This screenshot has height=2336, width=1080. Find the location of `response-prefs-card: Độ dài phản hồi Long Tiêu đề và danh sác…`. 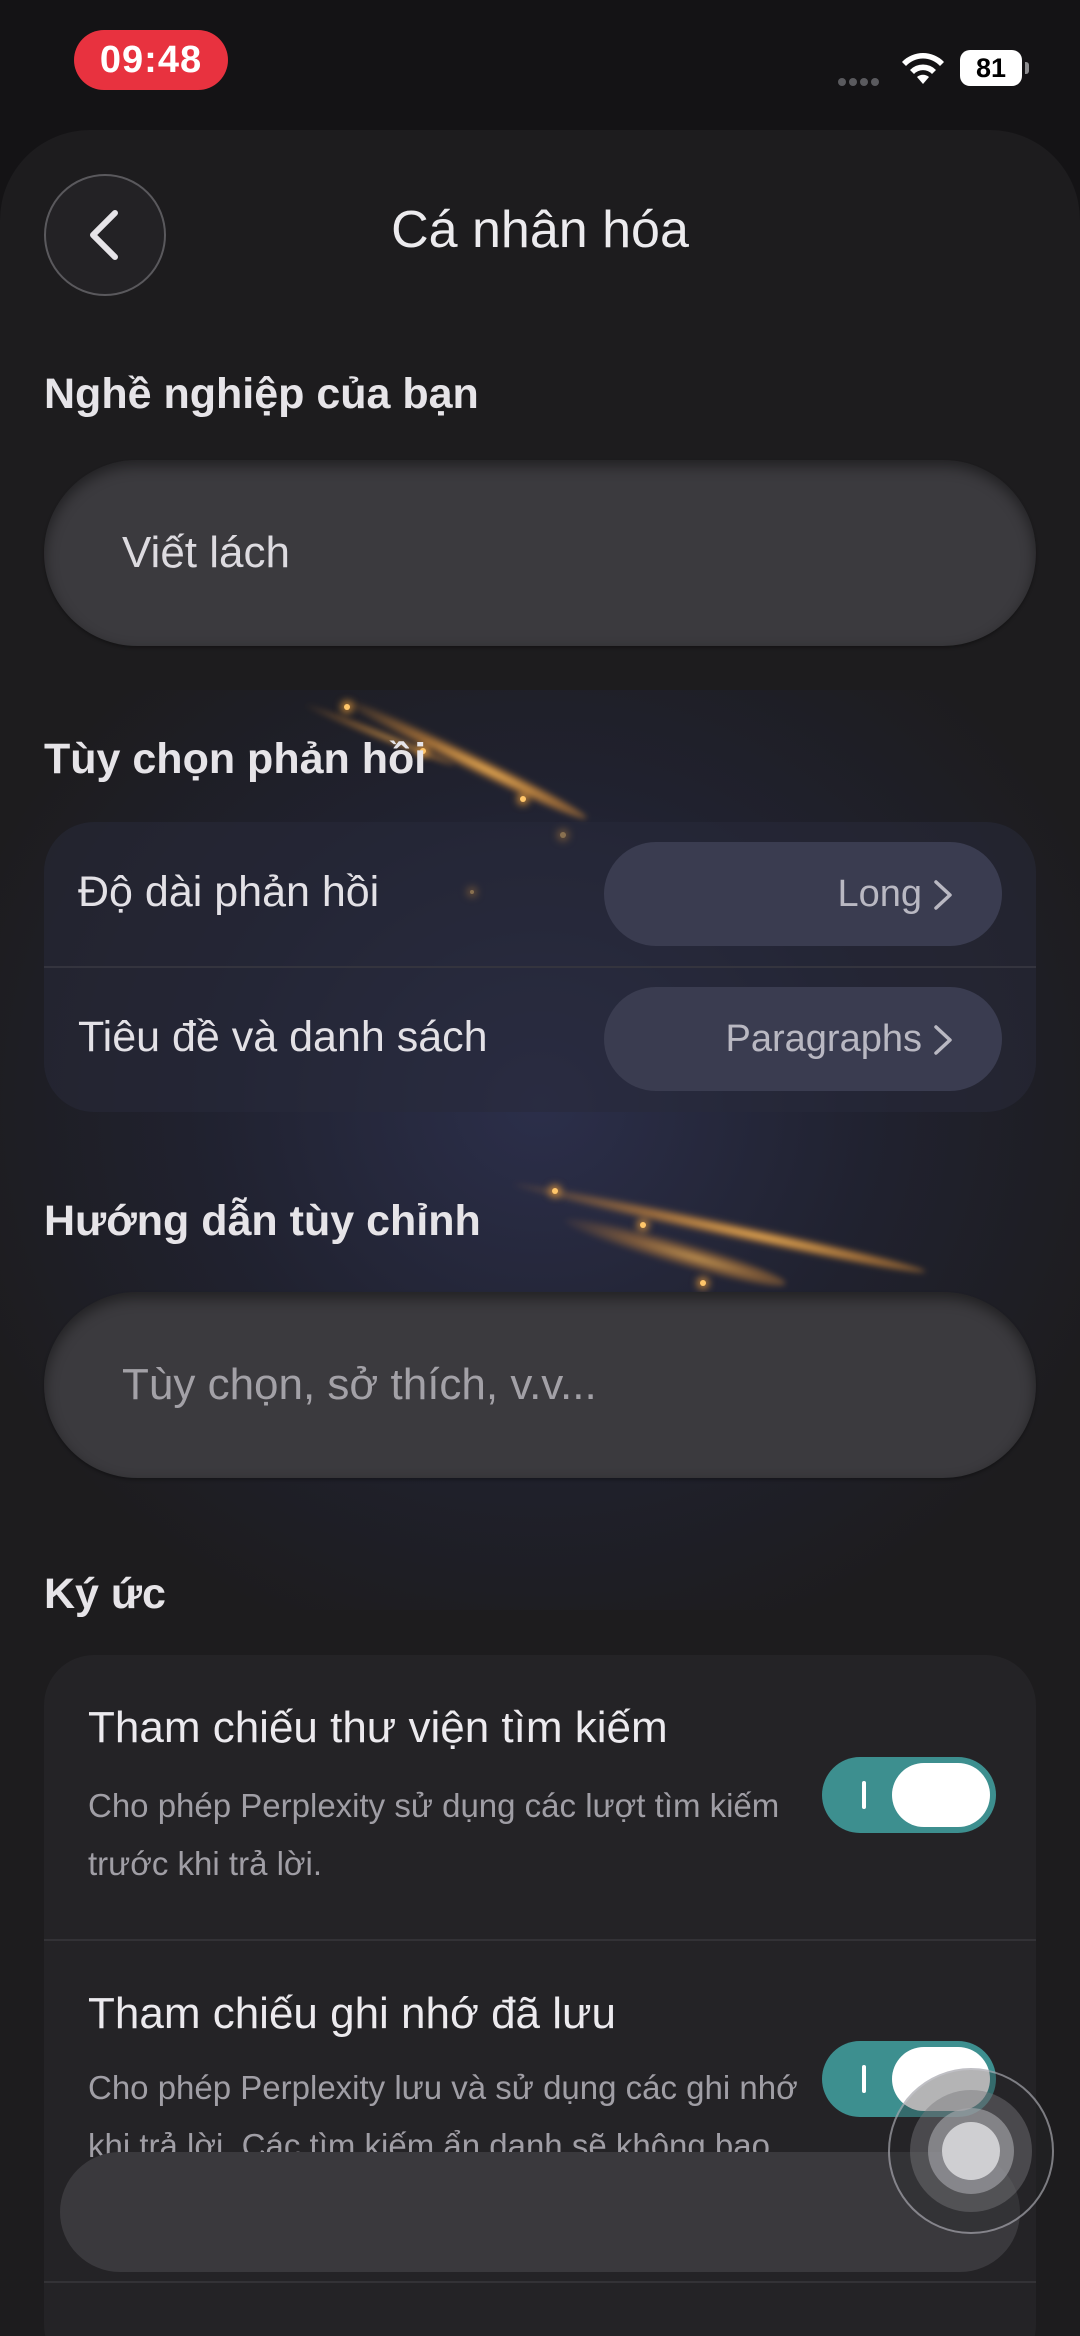

response-prefs-card: Độ dài phản hồi Long Tiêu đề và danh sác… is located at coordinates (540, 967).